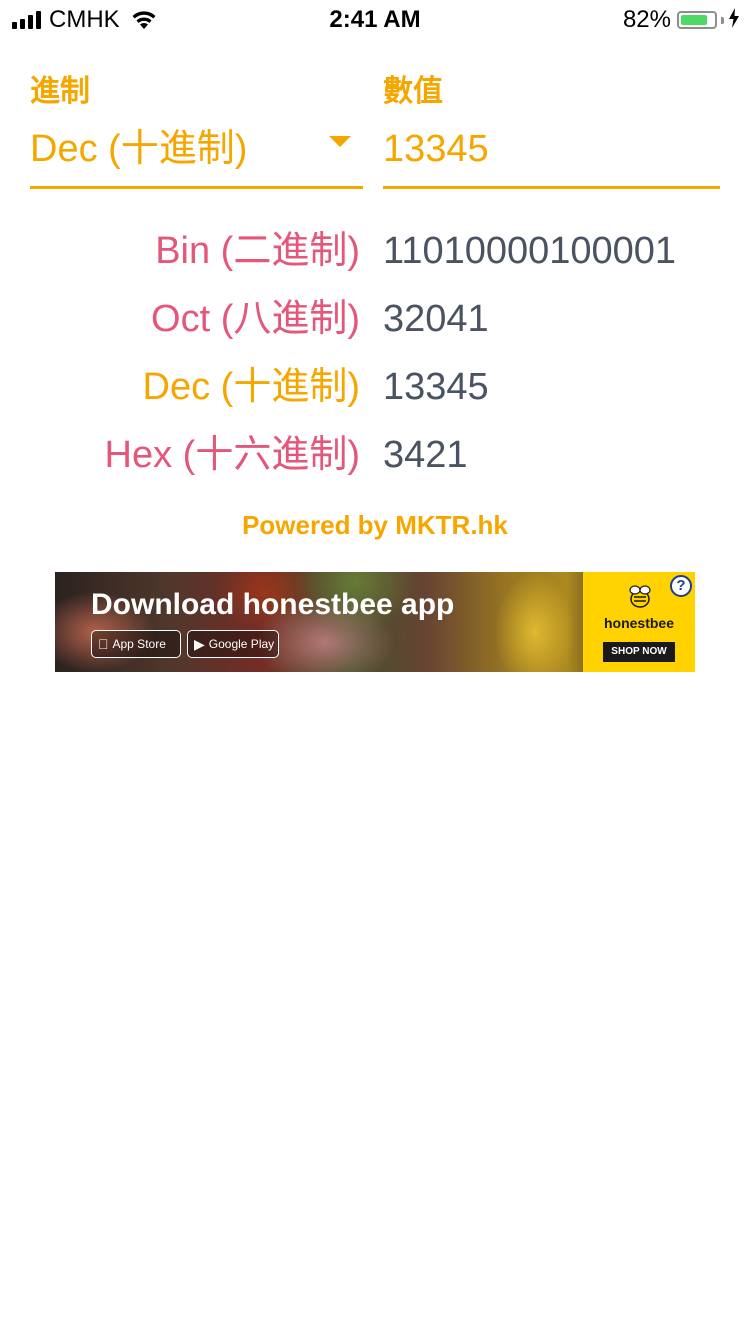  I want to click on powered-by-link: Powered by MKTR.hk, so click(375, 525).